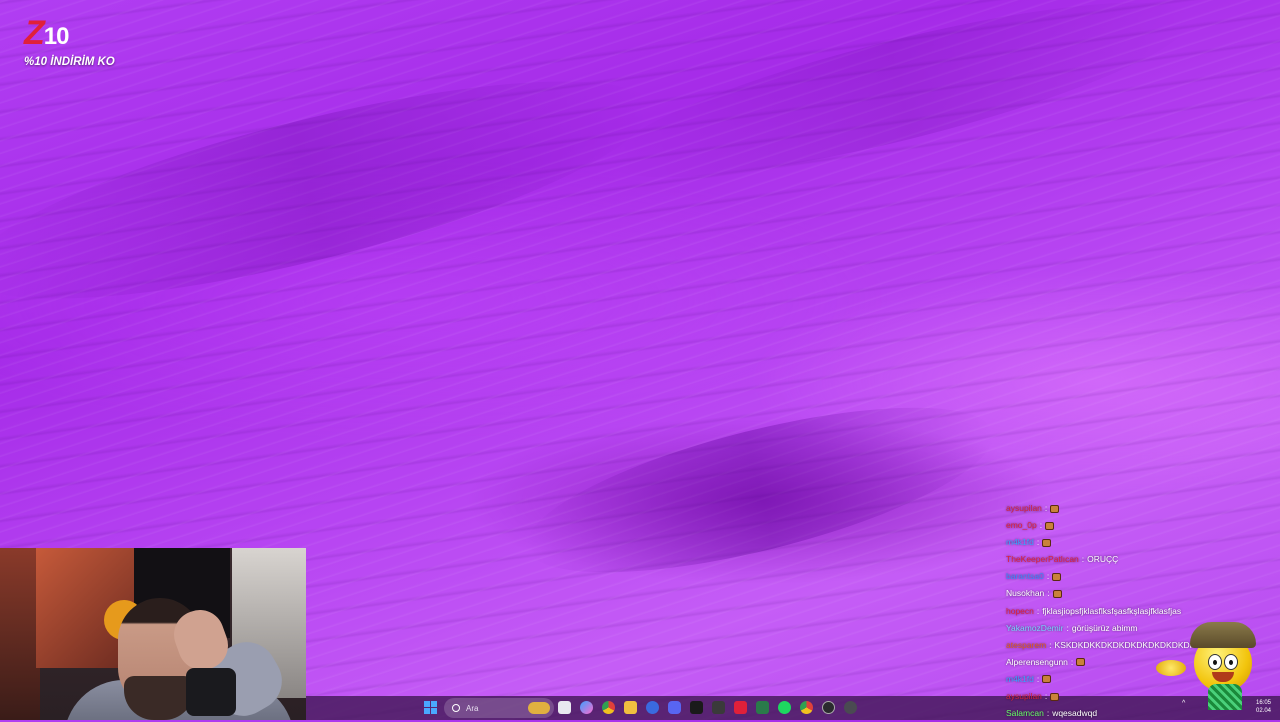 This screenshot has width=1280, height=722. What do you see at coordinates (1042, 559) in the screenshot?
I see `chat-username: TheKeeperPatlıcan` at bounding box center [1042, 559].